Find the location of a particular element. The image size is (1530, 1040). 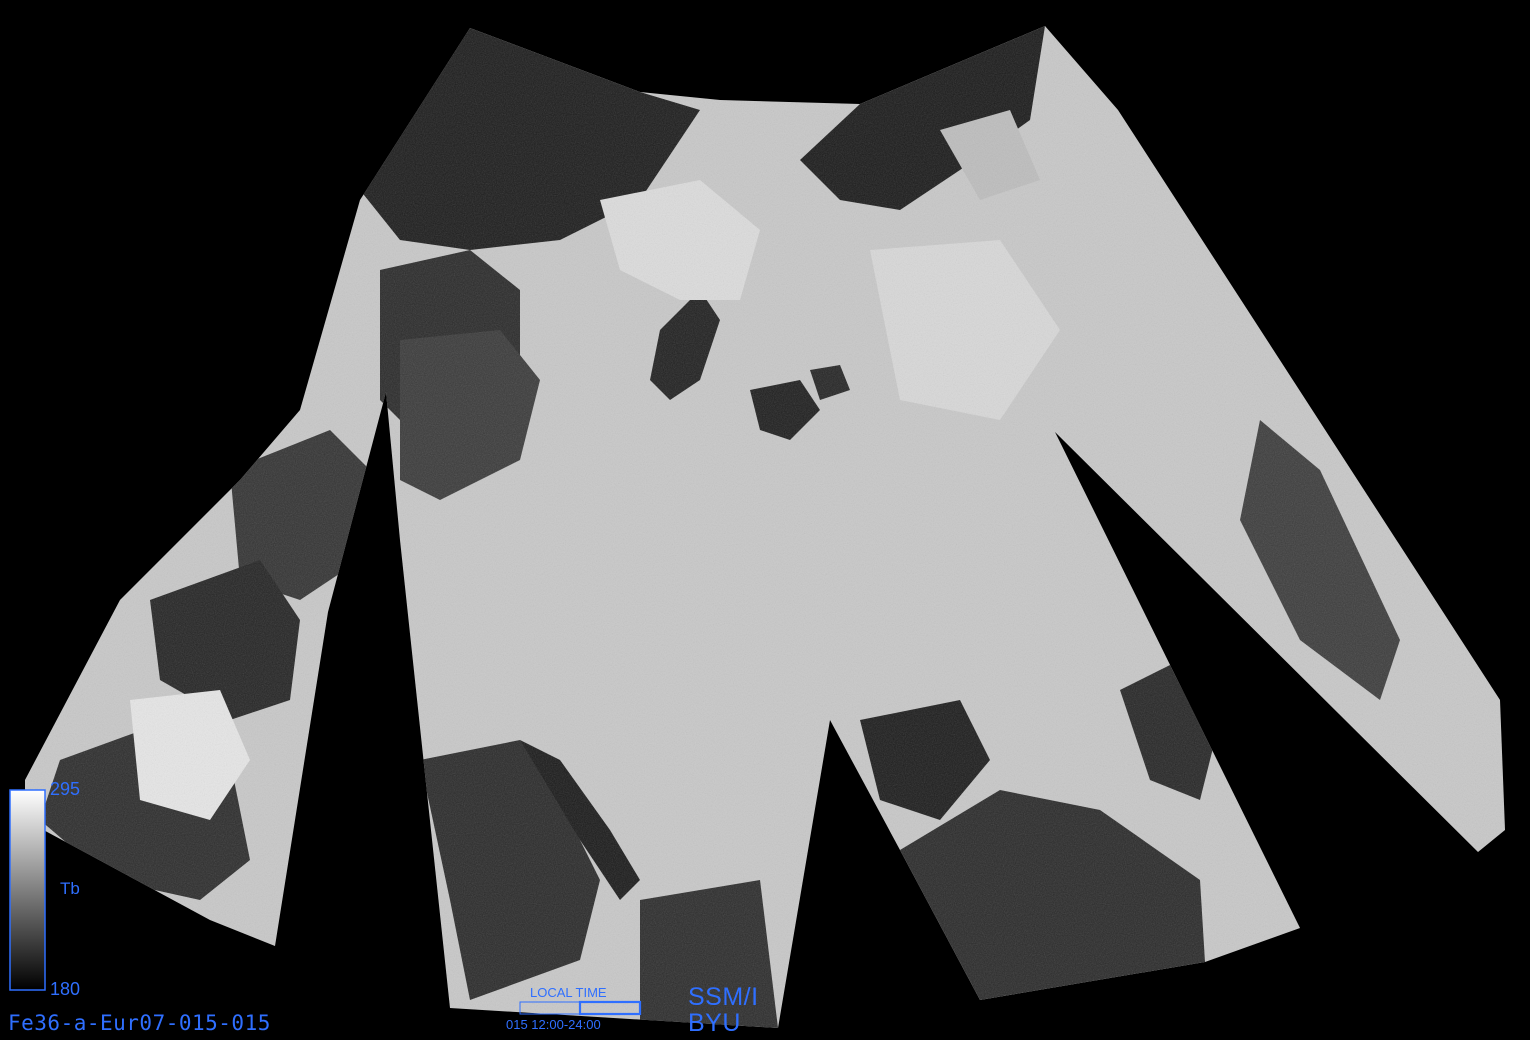

colorbar-max-label: 295 is located at coordinates (65, 789).